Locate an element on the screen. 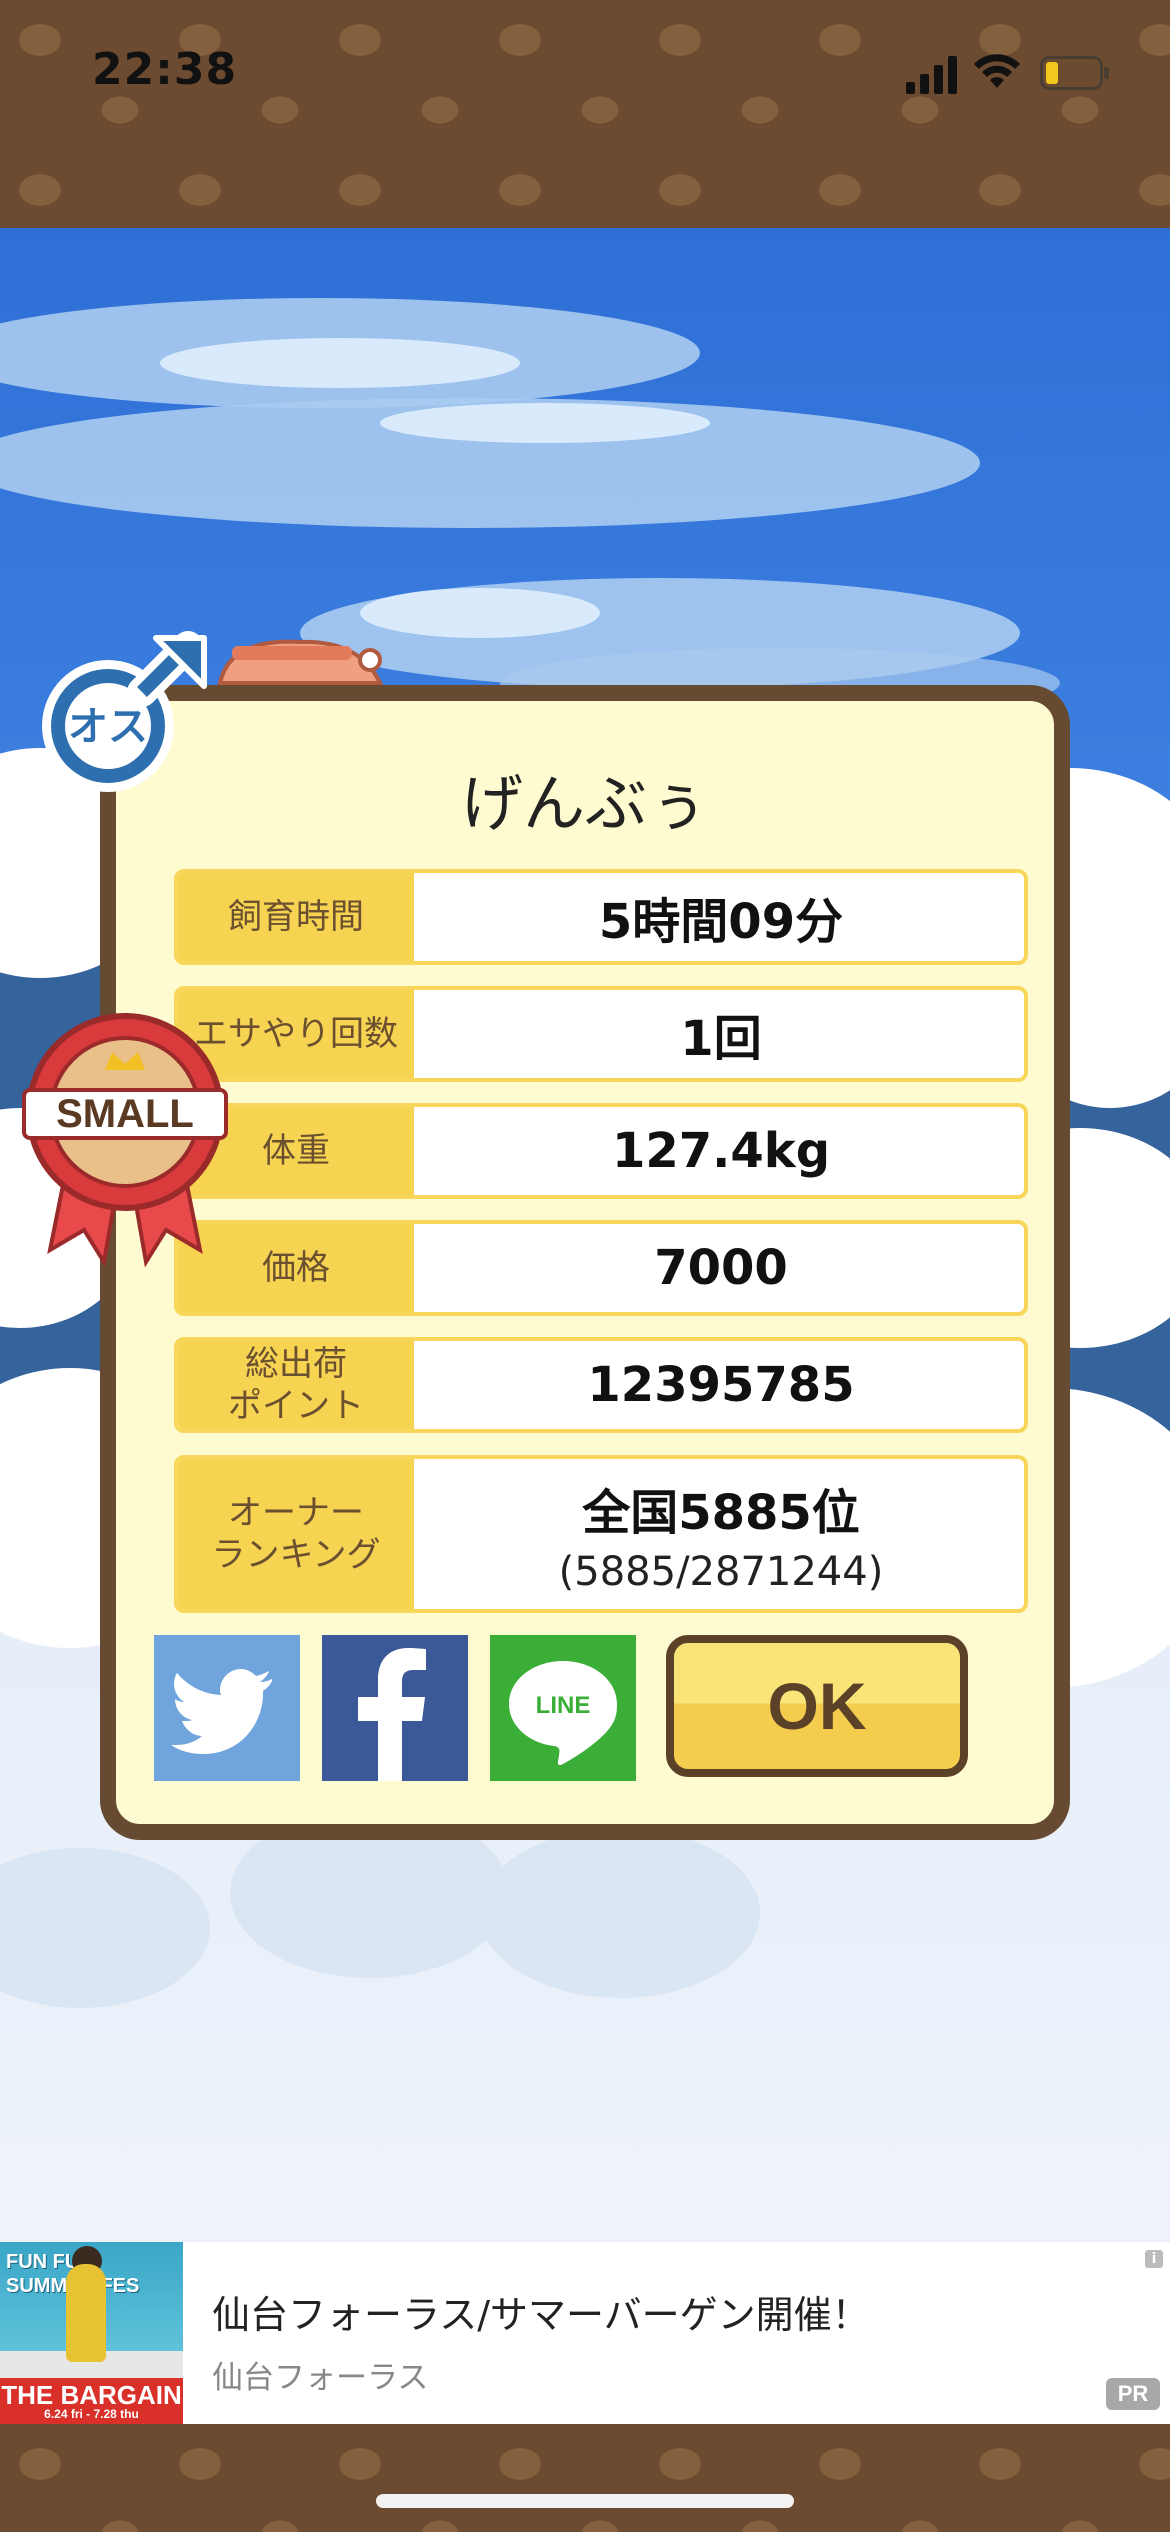 Image resolution: width=1170 pixels, height=2532 pixels. ad-pr-badge: PR is located at coordinates (1133, 2394).